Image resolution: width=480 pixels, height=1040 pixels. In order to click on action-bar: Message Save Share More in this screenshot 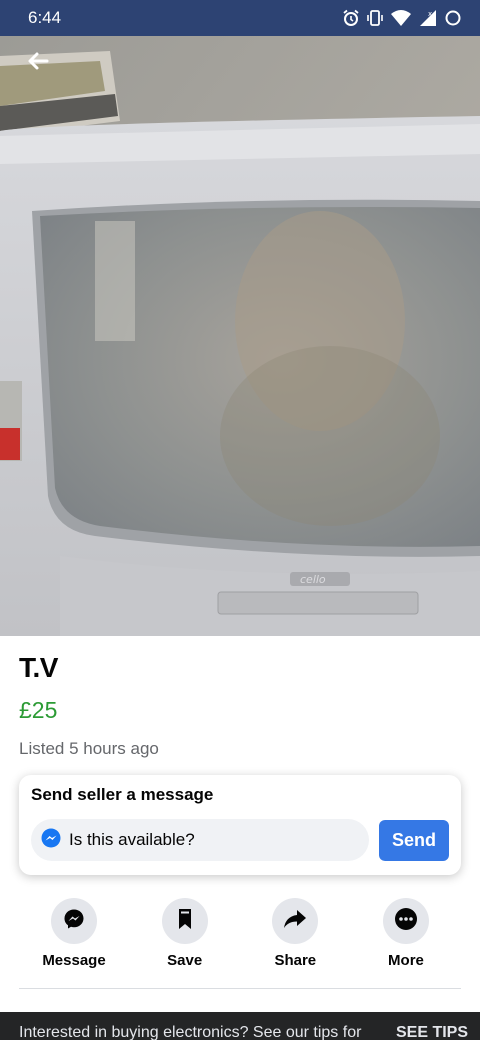, I will do `click(240, 938)`.